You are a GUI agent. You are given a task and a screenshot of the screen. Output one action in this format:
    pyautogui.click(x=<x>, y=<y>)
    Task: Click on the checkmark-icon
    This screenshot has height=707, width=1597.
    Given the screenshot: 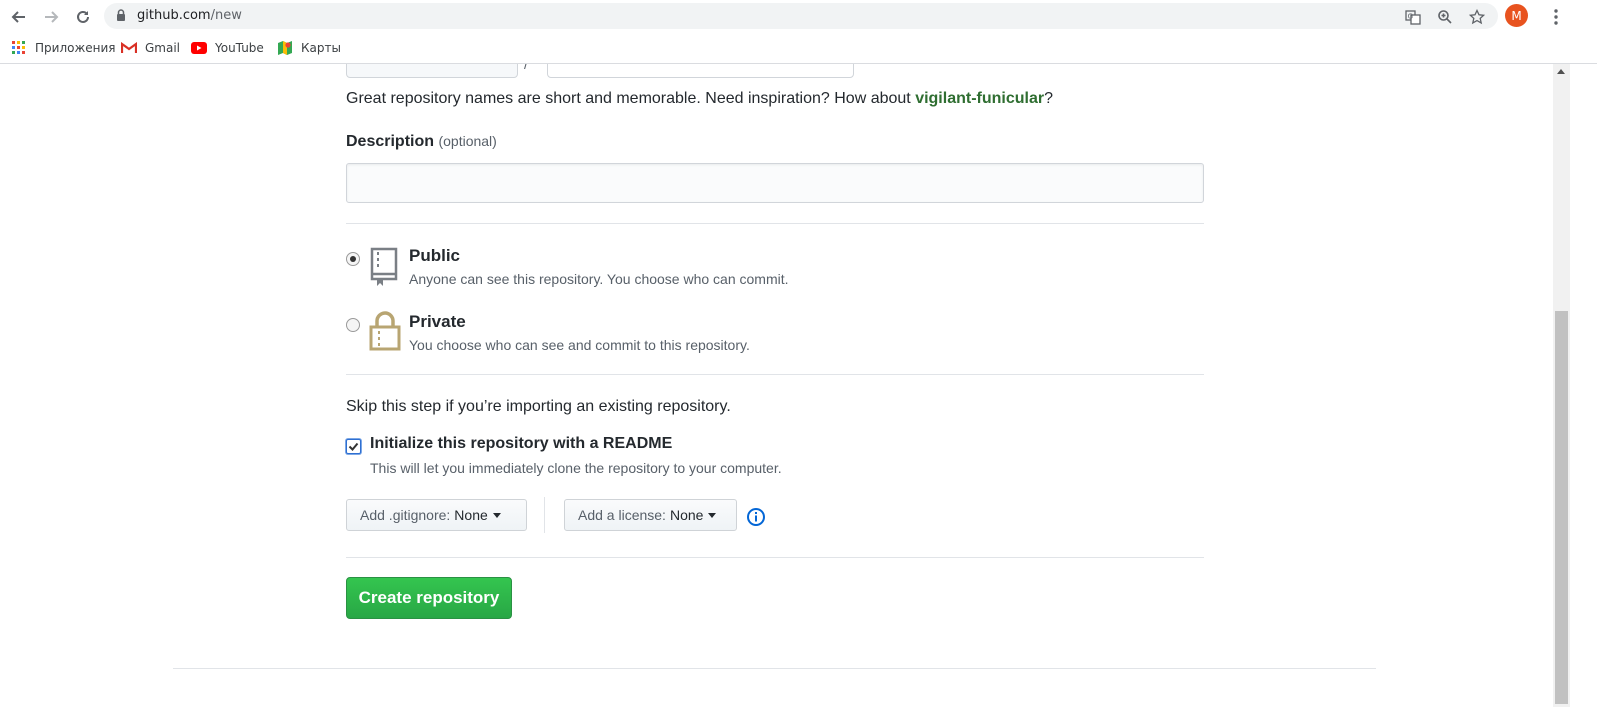 What is the action you would take?
    pyautogui.click(x=353, y=446)
    